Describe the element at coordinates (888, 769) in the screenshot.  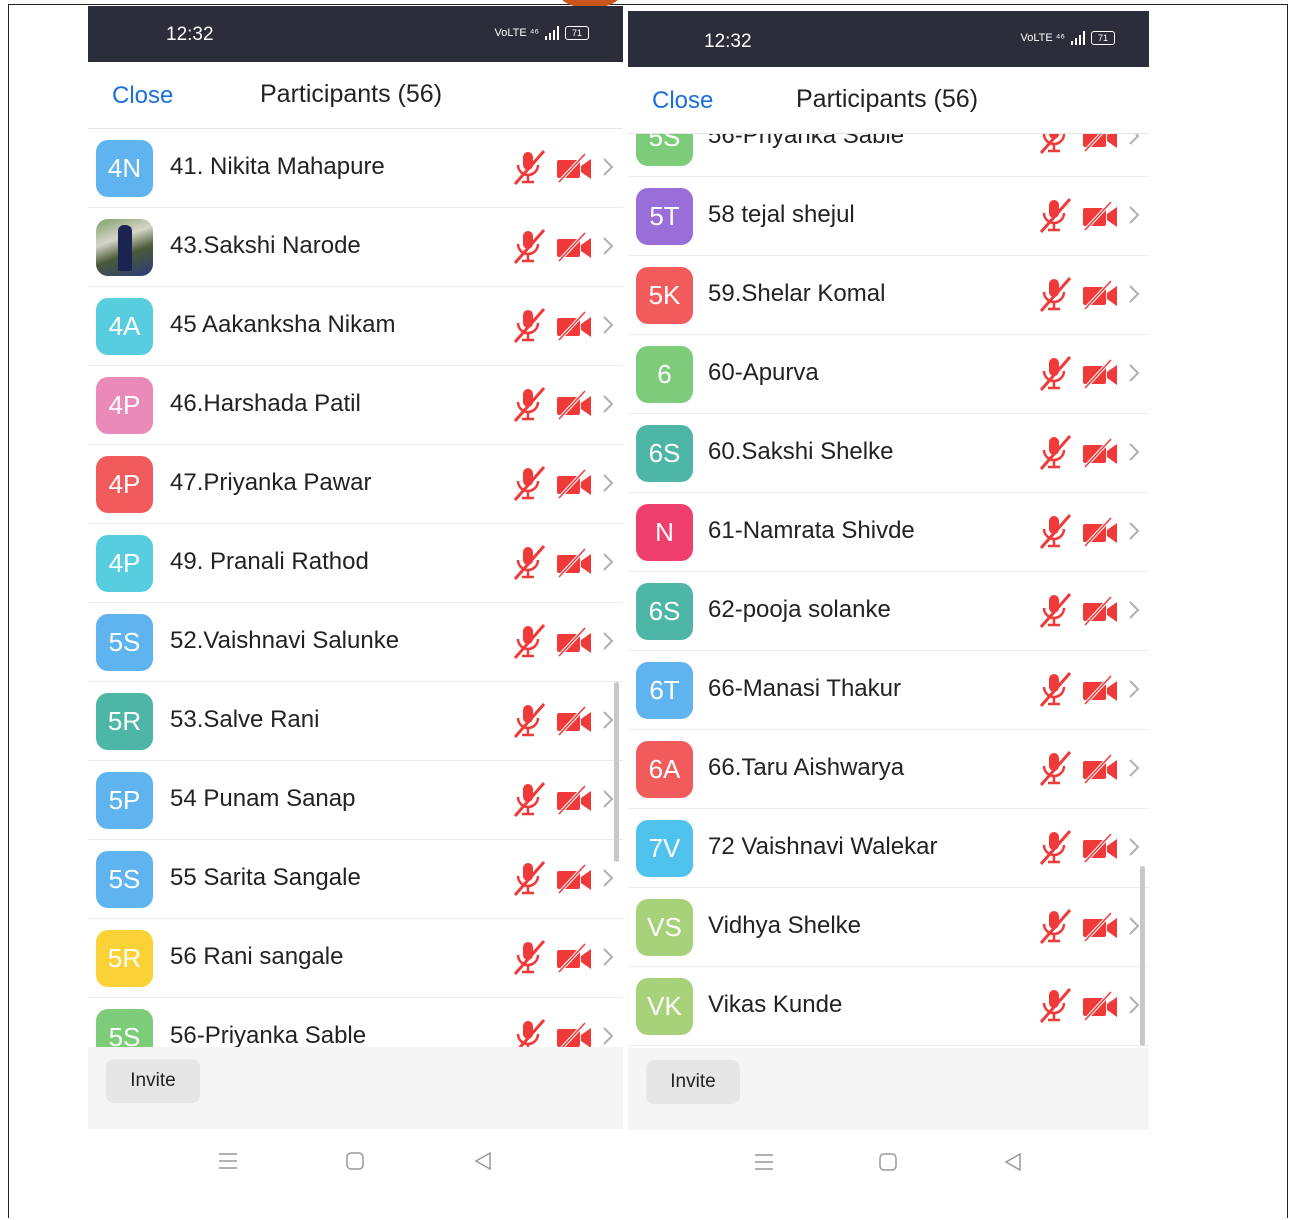
I see `list-item: 6A 66.Taru Aishwarya` at that location.